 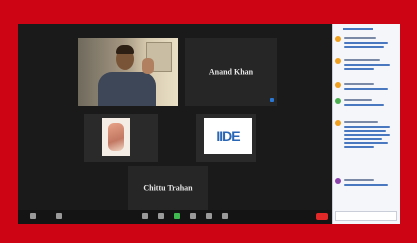 What do you see at coordinates (358, 29) in the screenshot?
I see `chat-header-bar` at bounding box center [358, 29].